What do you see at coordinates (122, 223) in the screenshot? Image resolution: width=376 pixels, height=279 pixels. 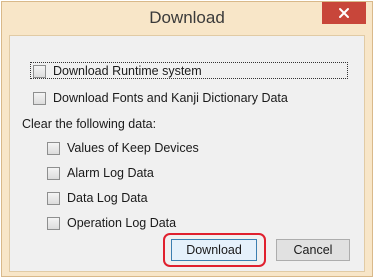 I see `operation-log-label: Operation Log Data` at bounding box center [122, 223].